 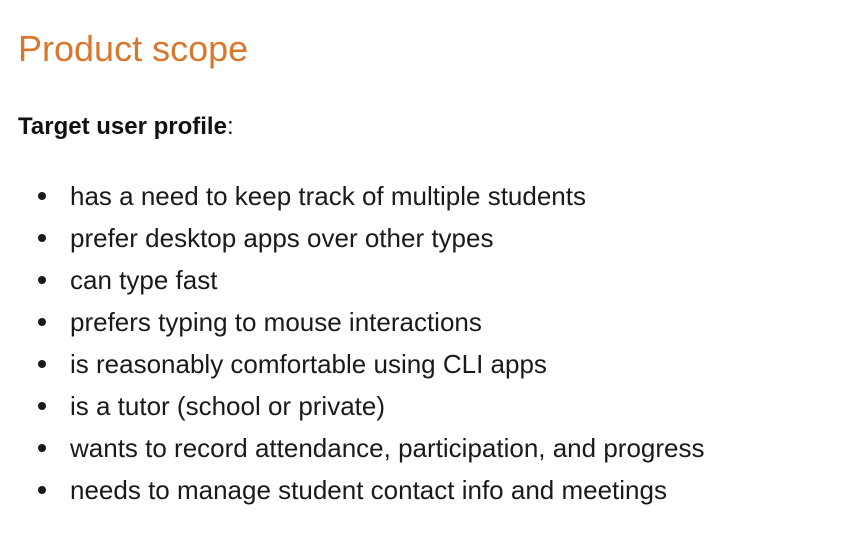 I want to click on list-item-text: can type fast, so click(x=144, y=280).